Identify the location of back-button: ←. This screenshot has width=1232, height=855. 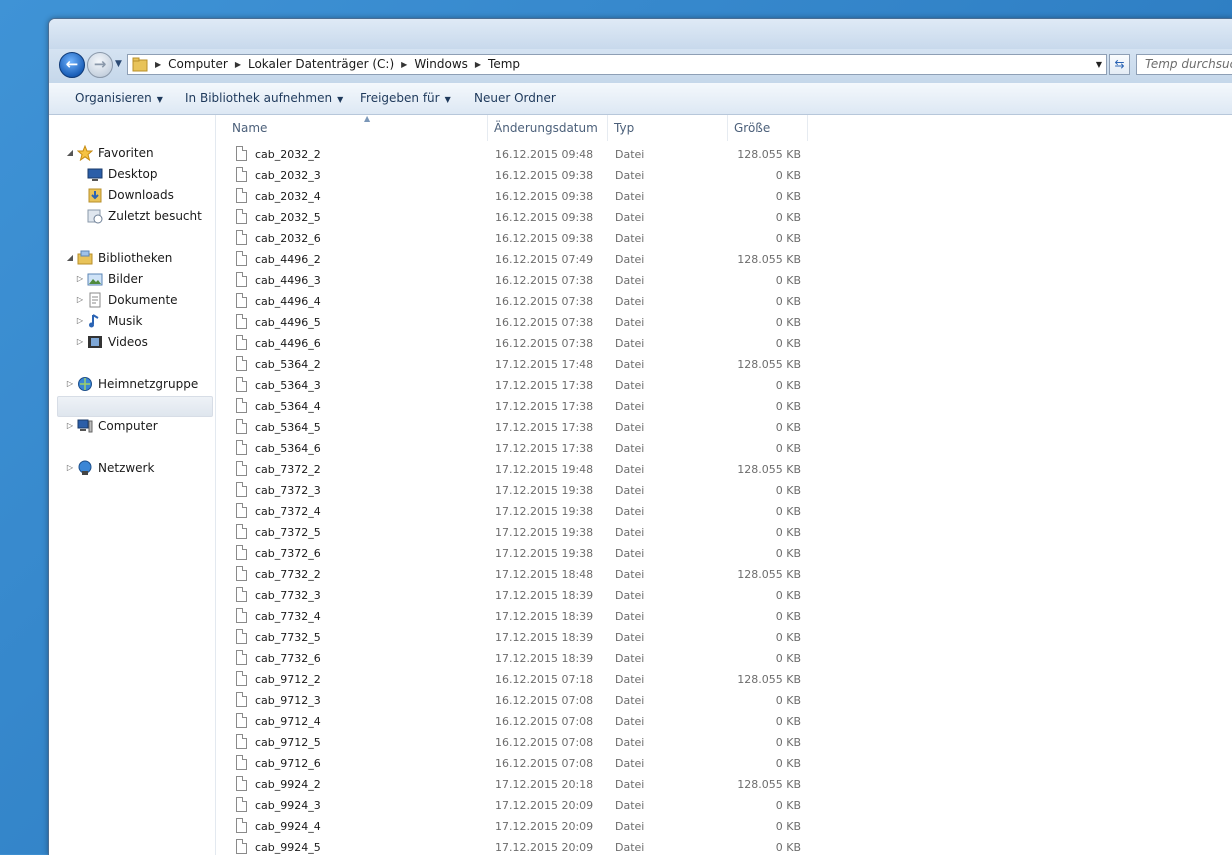
(72, 65).